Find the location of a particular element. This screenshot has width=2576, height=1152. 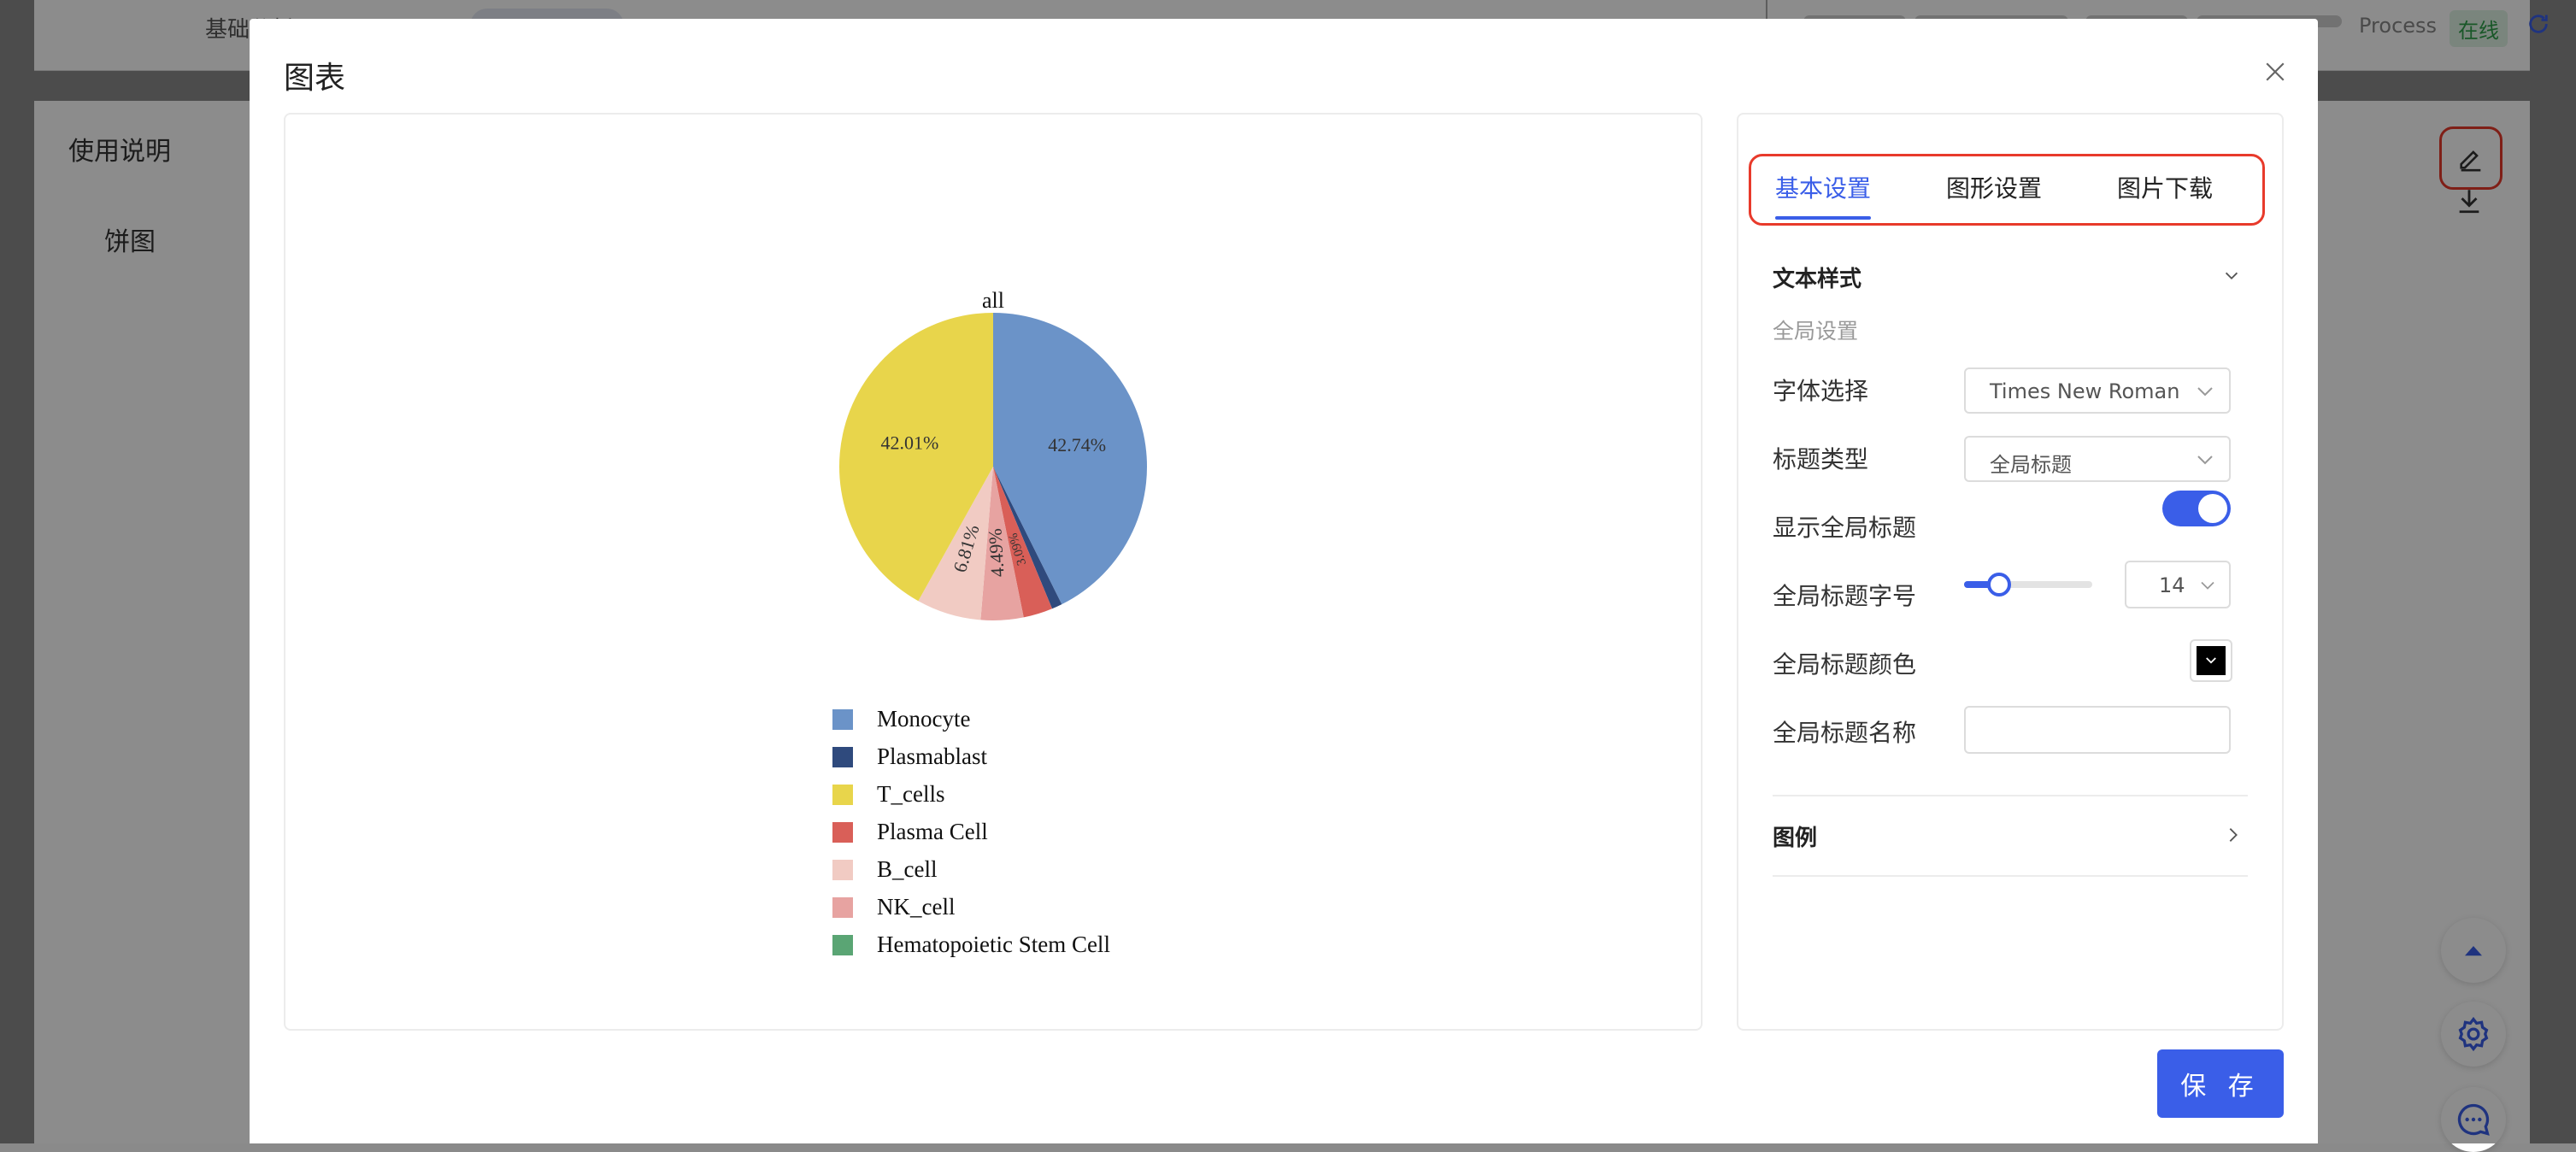

legend-label: Monocyte is located at coordinates (923, 719).